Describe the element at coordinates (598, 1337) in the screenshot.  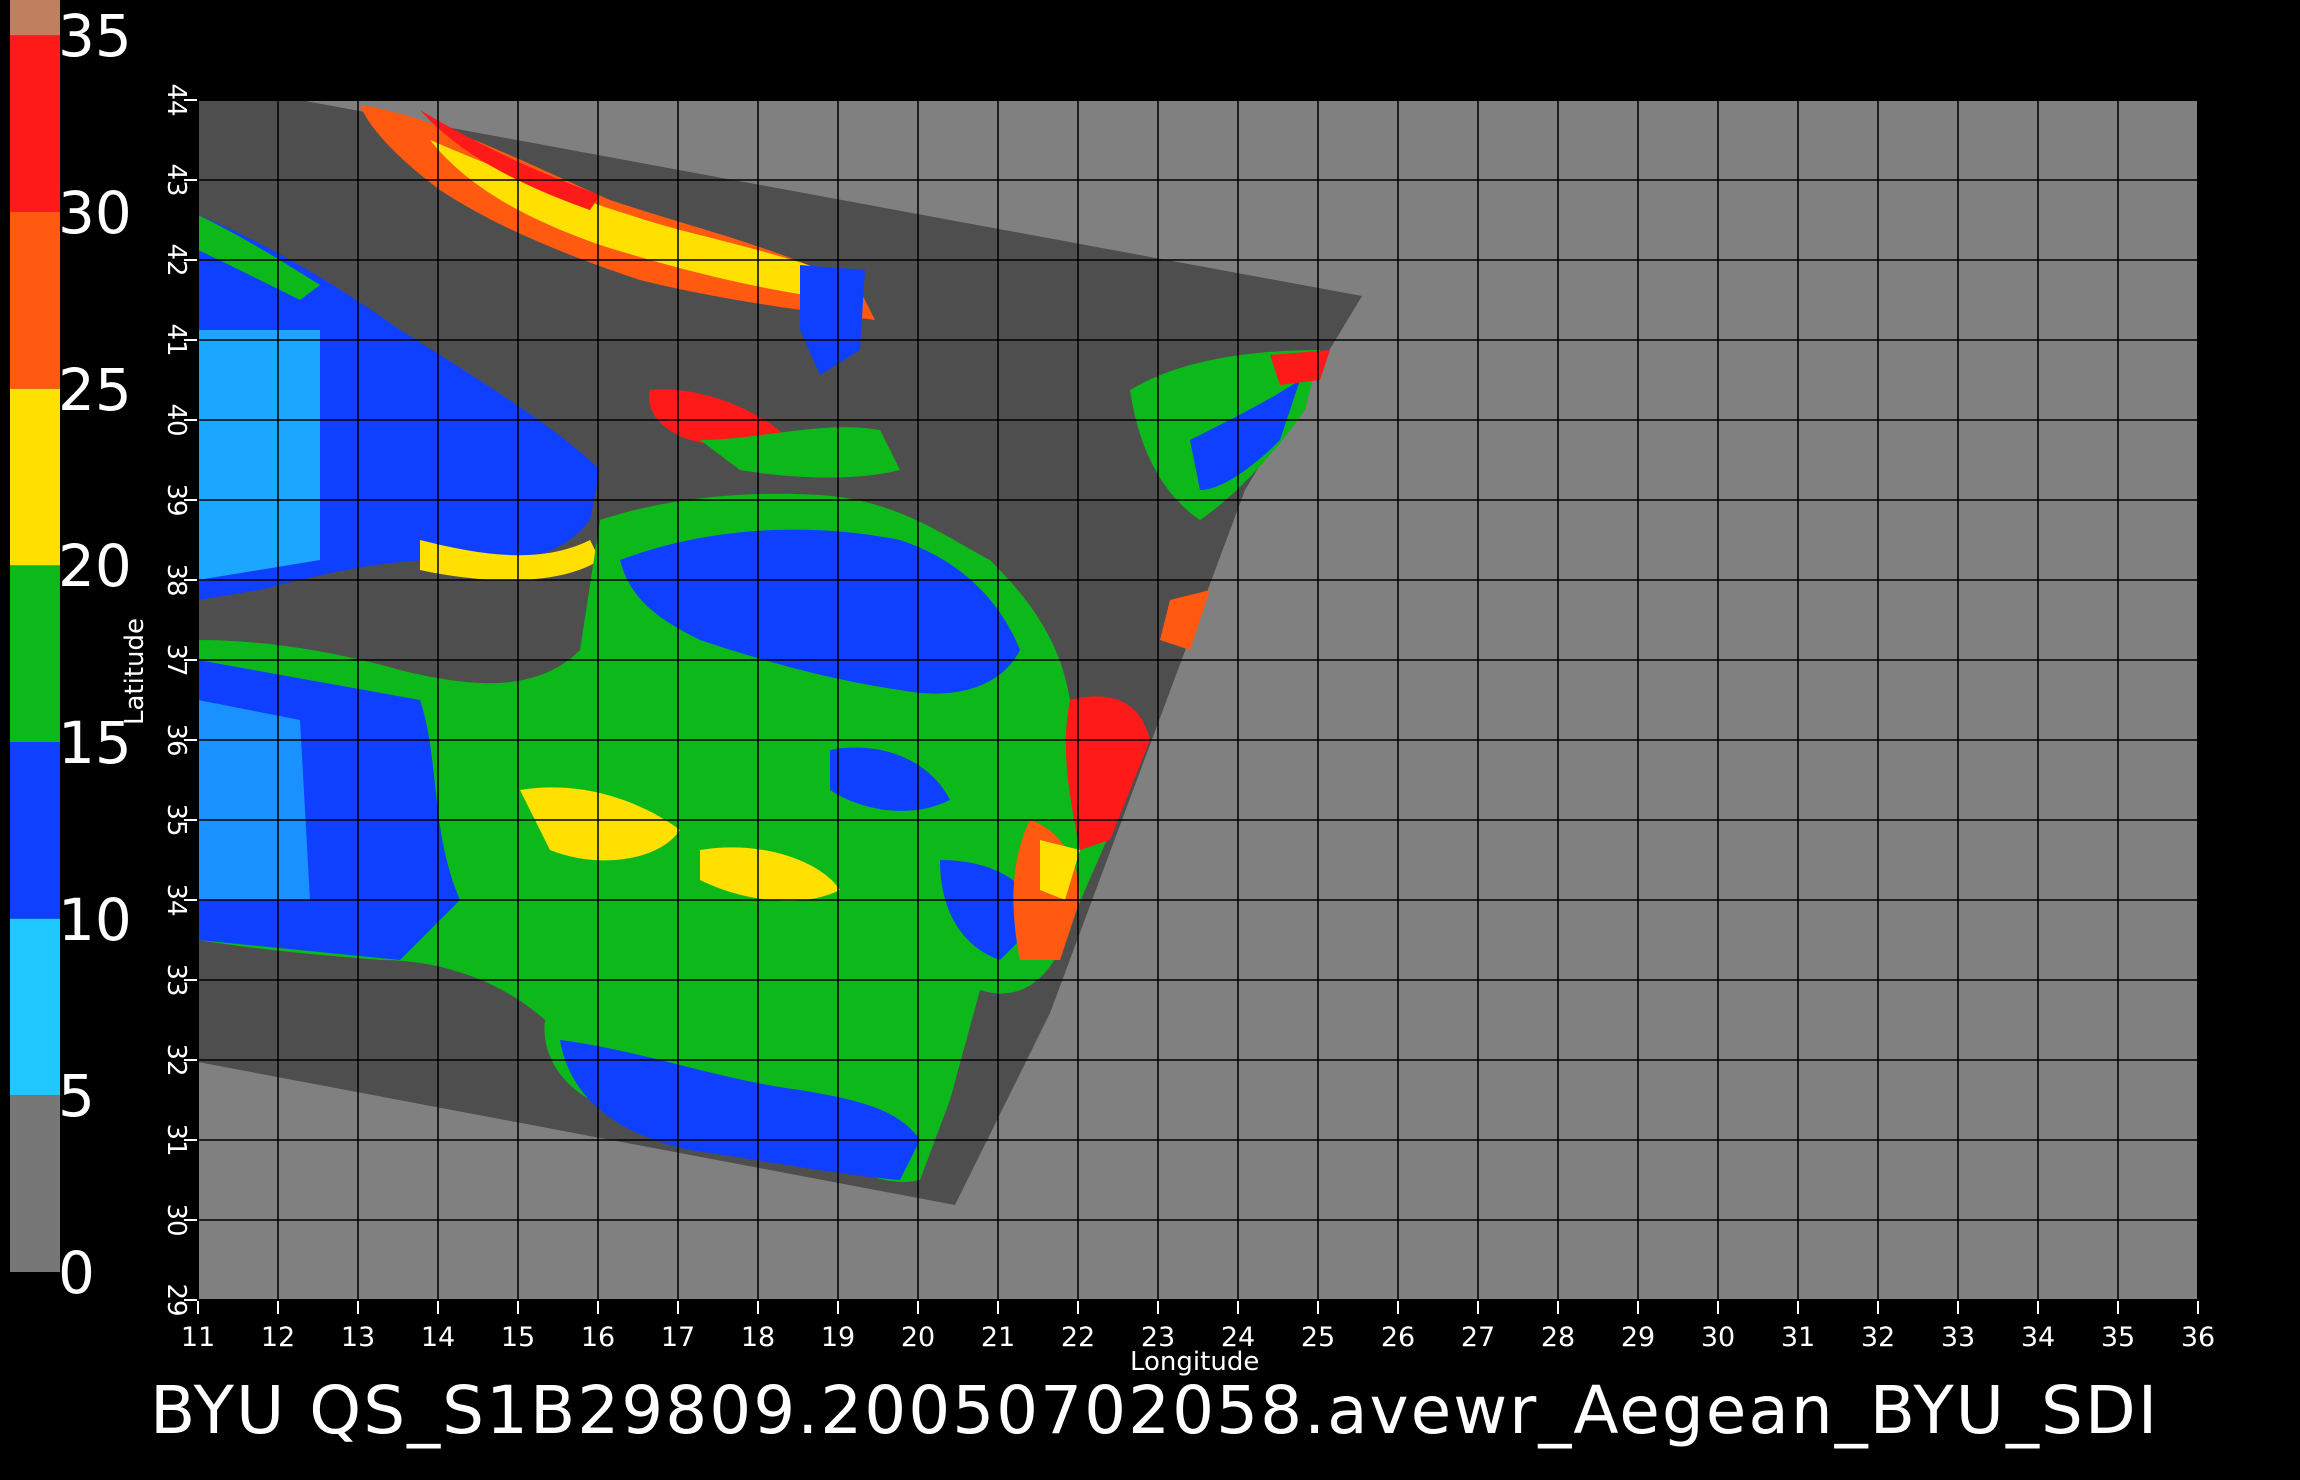
I see `x-tick-label: 16` at that location.